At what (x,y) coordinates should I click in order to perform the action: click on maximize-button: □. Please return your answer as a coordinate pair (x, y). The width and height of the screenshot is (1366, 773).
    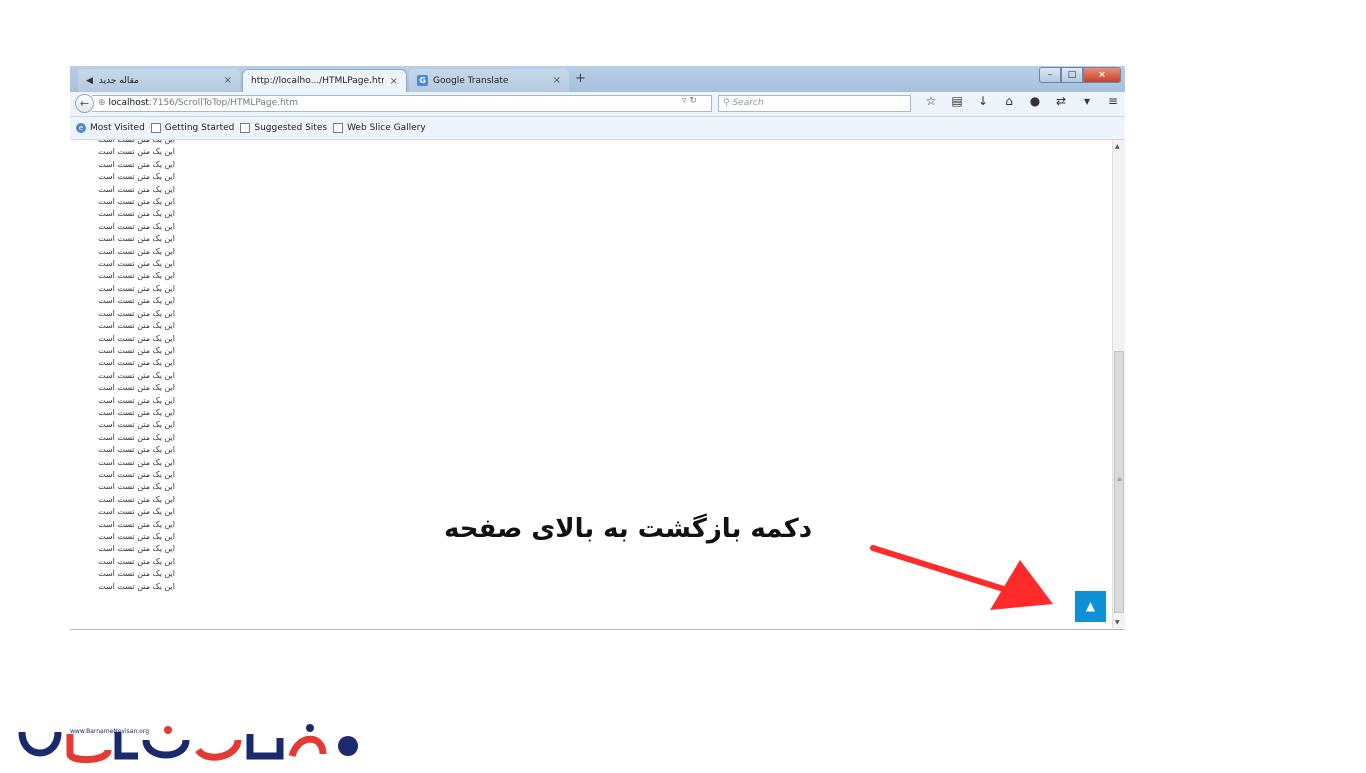
    Looking at the image, I should click on (1072, 75).